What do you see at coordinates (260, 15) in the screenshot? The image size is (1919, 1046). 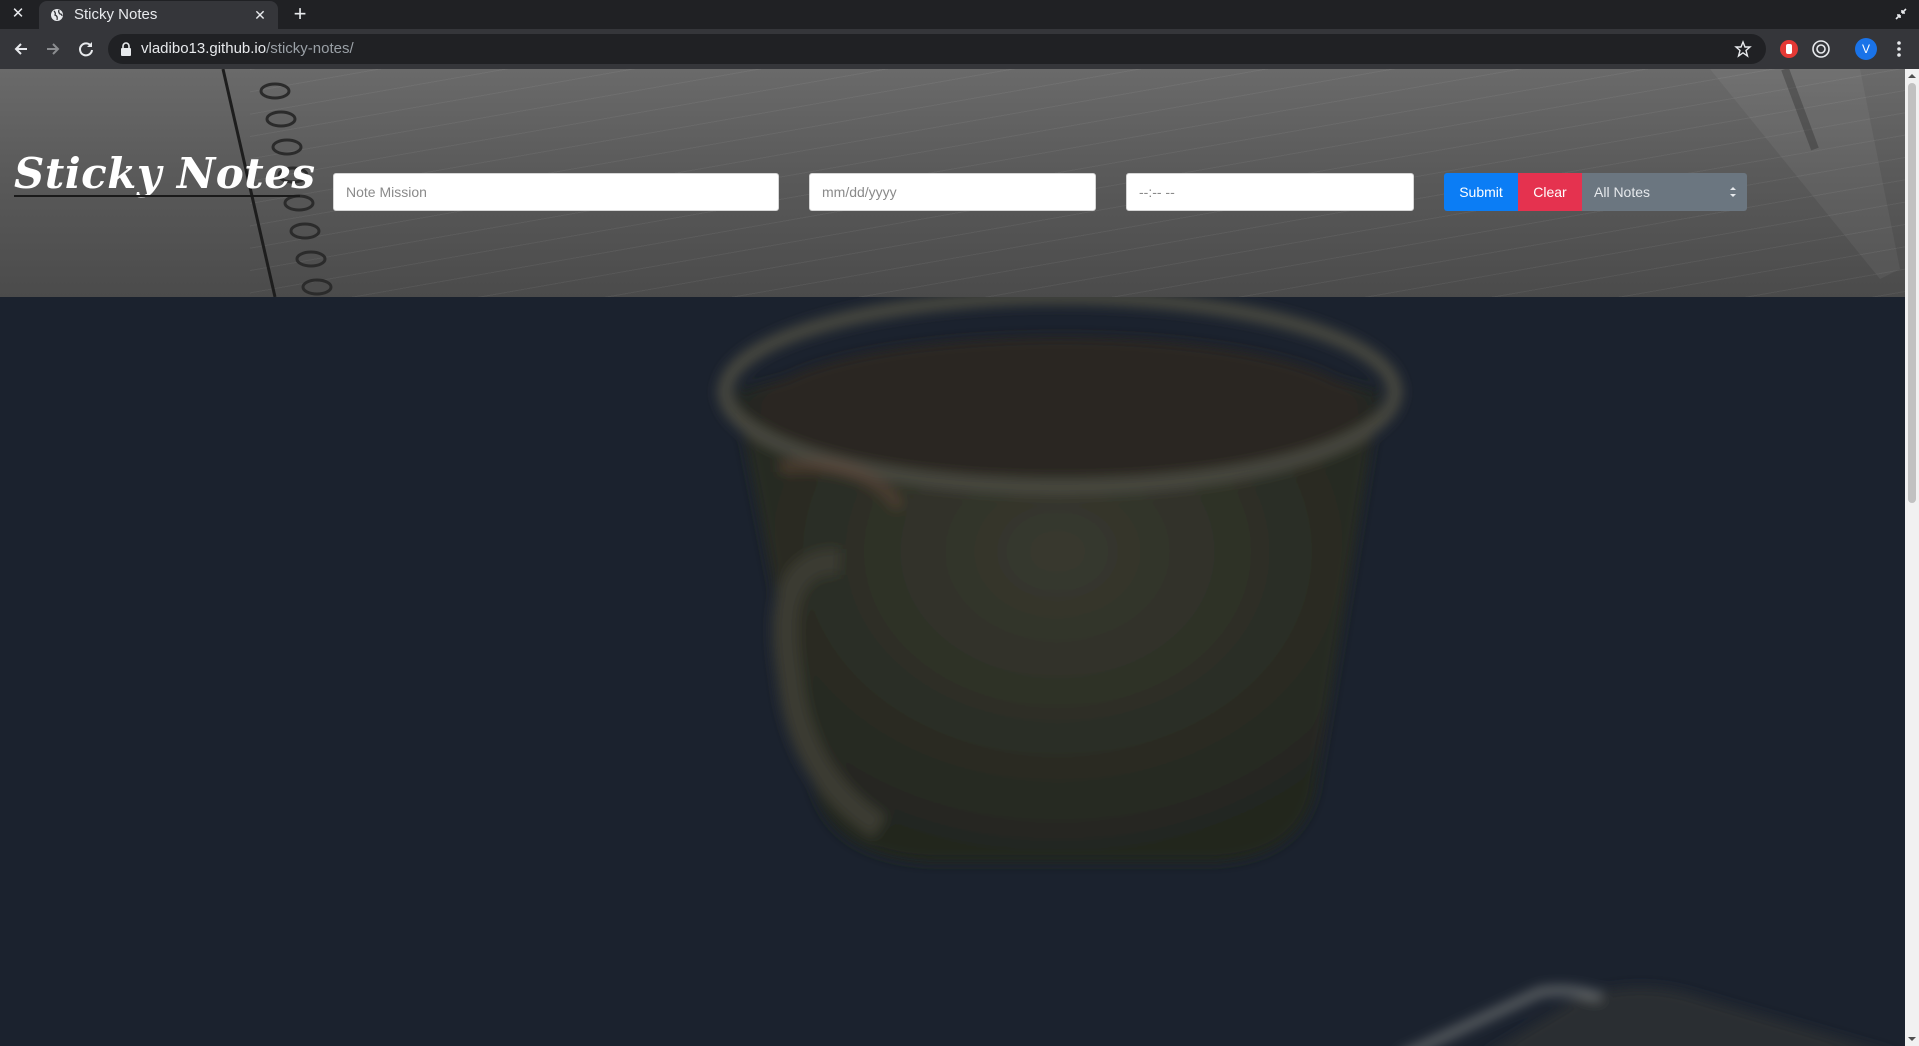 I see `tab-close-icon: ✕` at bounding box center [260, 15].